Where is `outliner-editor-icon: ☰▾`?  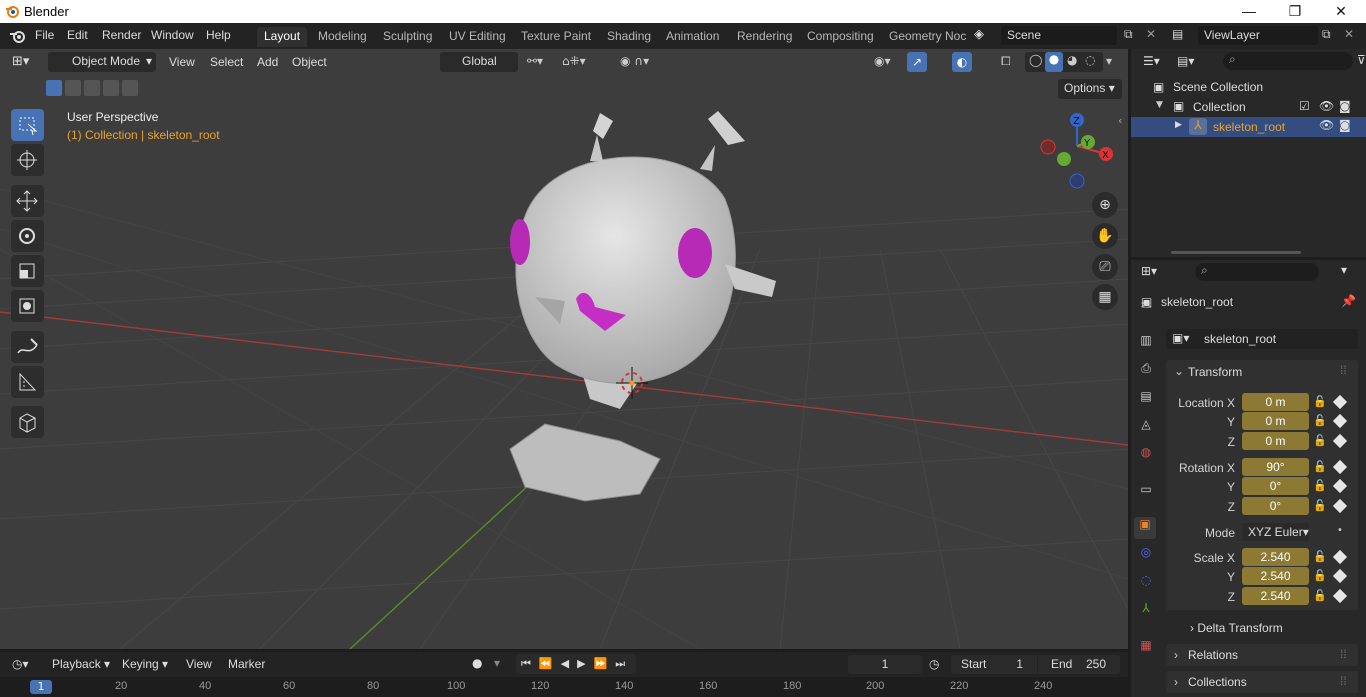
outliner-editor-icon: ☰▾ is located at coordinates (1151, 61).